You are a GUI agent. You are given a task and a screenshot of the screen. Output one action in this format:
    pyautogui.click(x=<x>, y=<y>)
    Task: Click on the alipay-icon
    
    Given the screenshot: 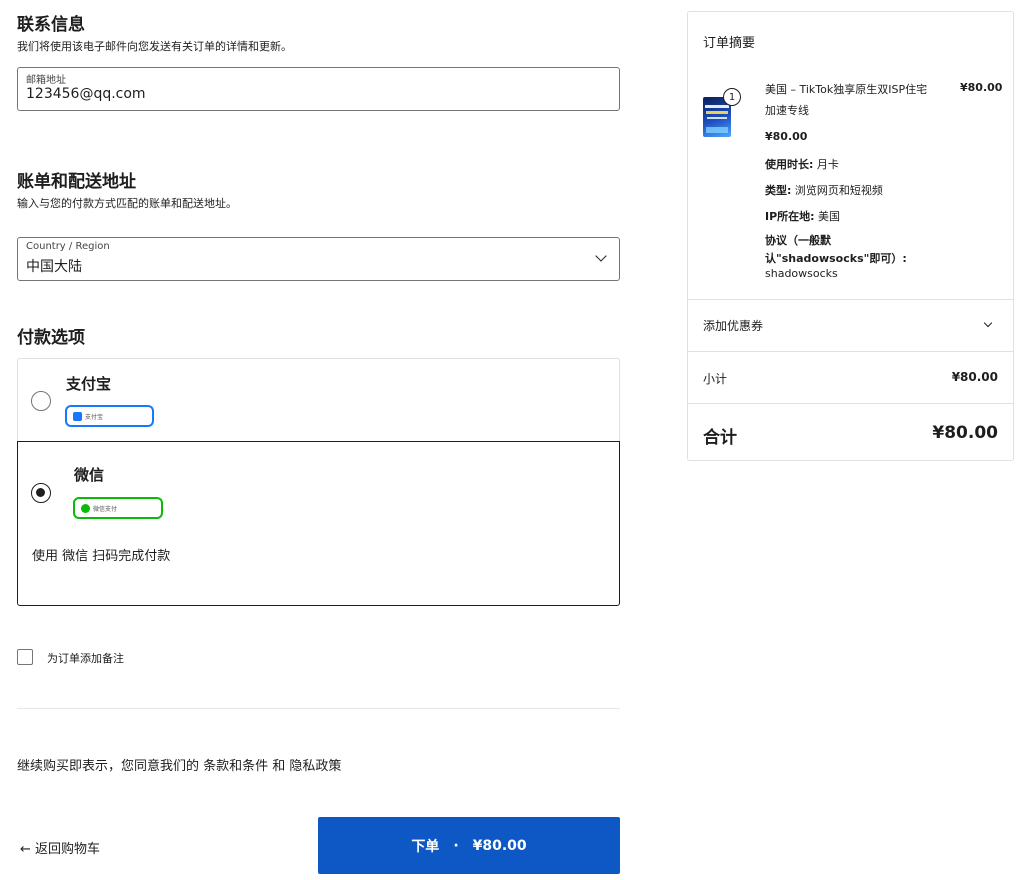 What is the action you would take?
    pyautogui.click(x=77, y=416)
    